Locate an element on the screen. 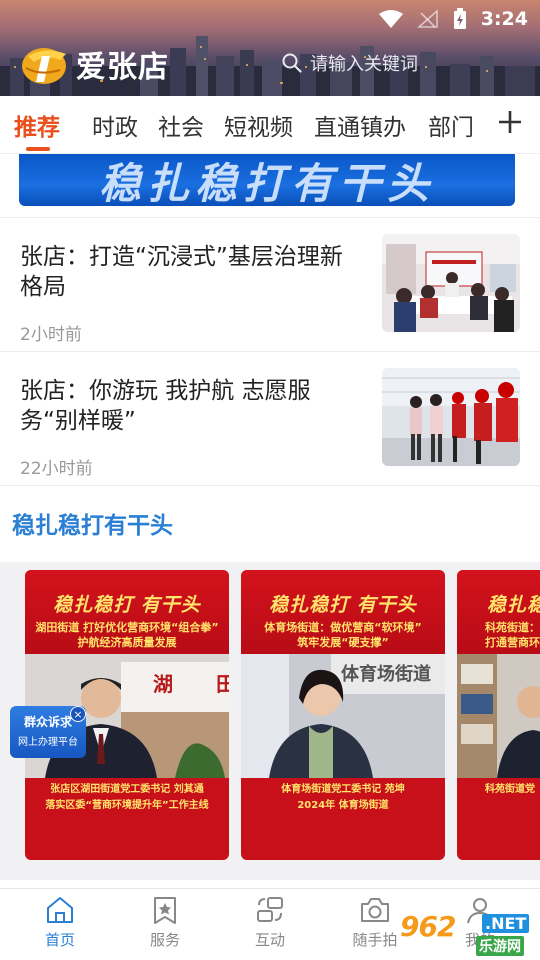 This screenshot has height=960, width=540. plus-icon is located at coordinates (510, 122).